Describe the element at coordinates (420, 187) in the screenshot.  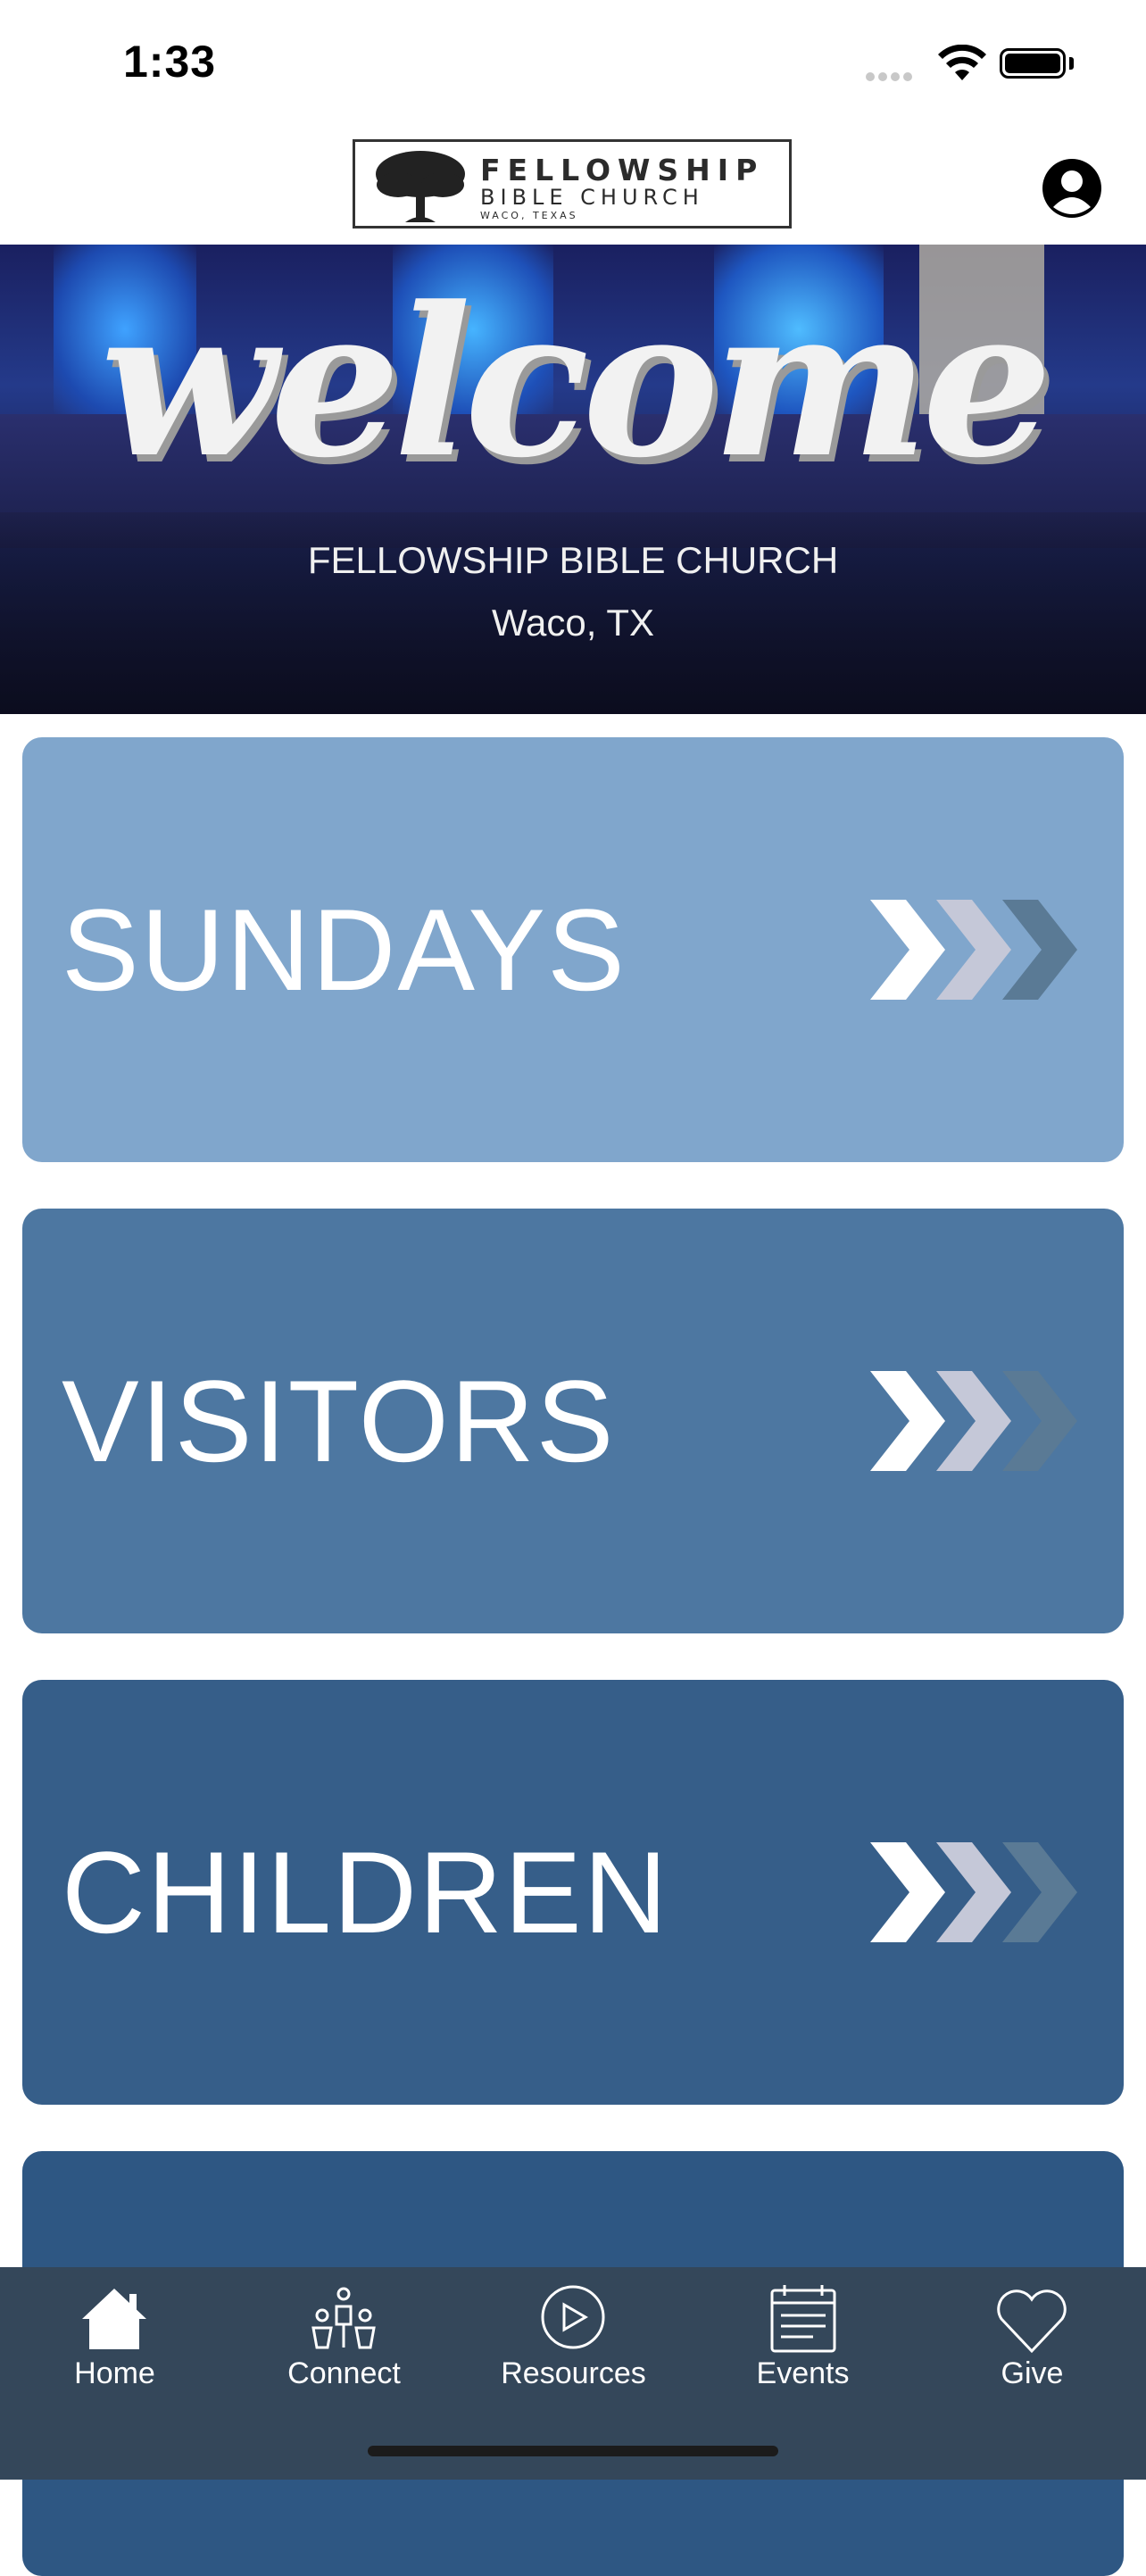
I see `tree-logo-icon` at that location.